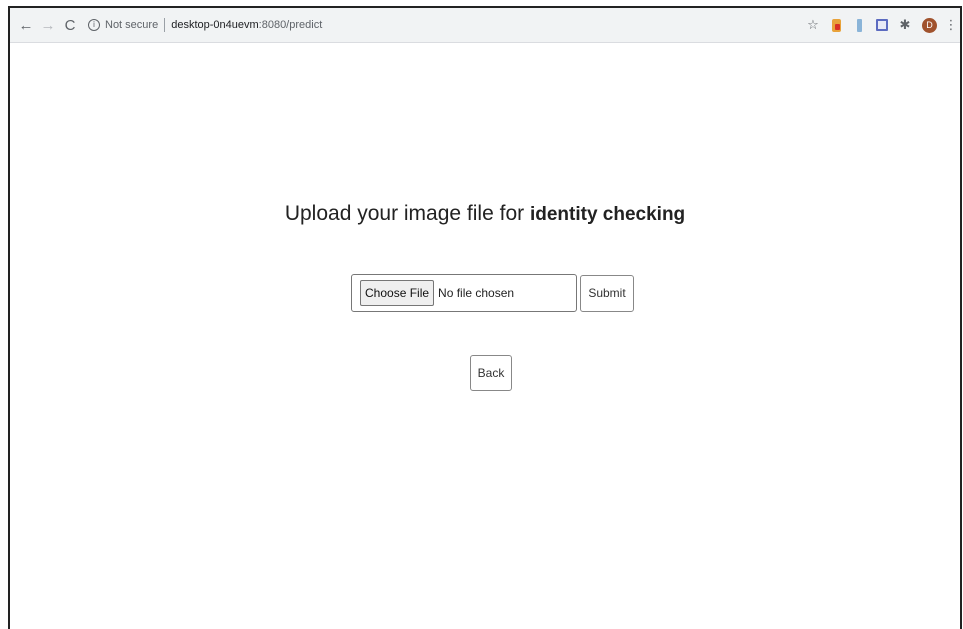  What do you see at coordinates (607, 214) in the screenshot?
I see `title-bold: identity checking` at bounding box center [607, 214].